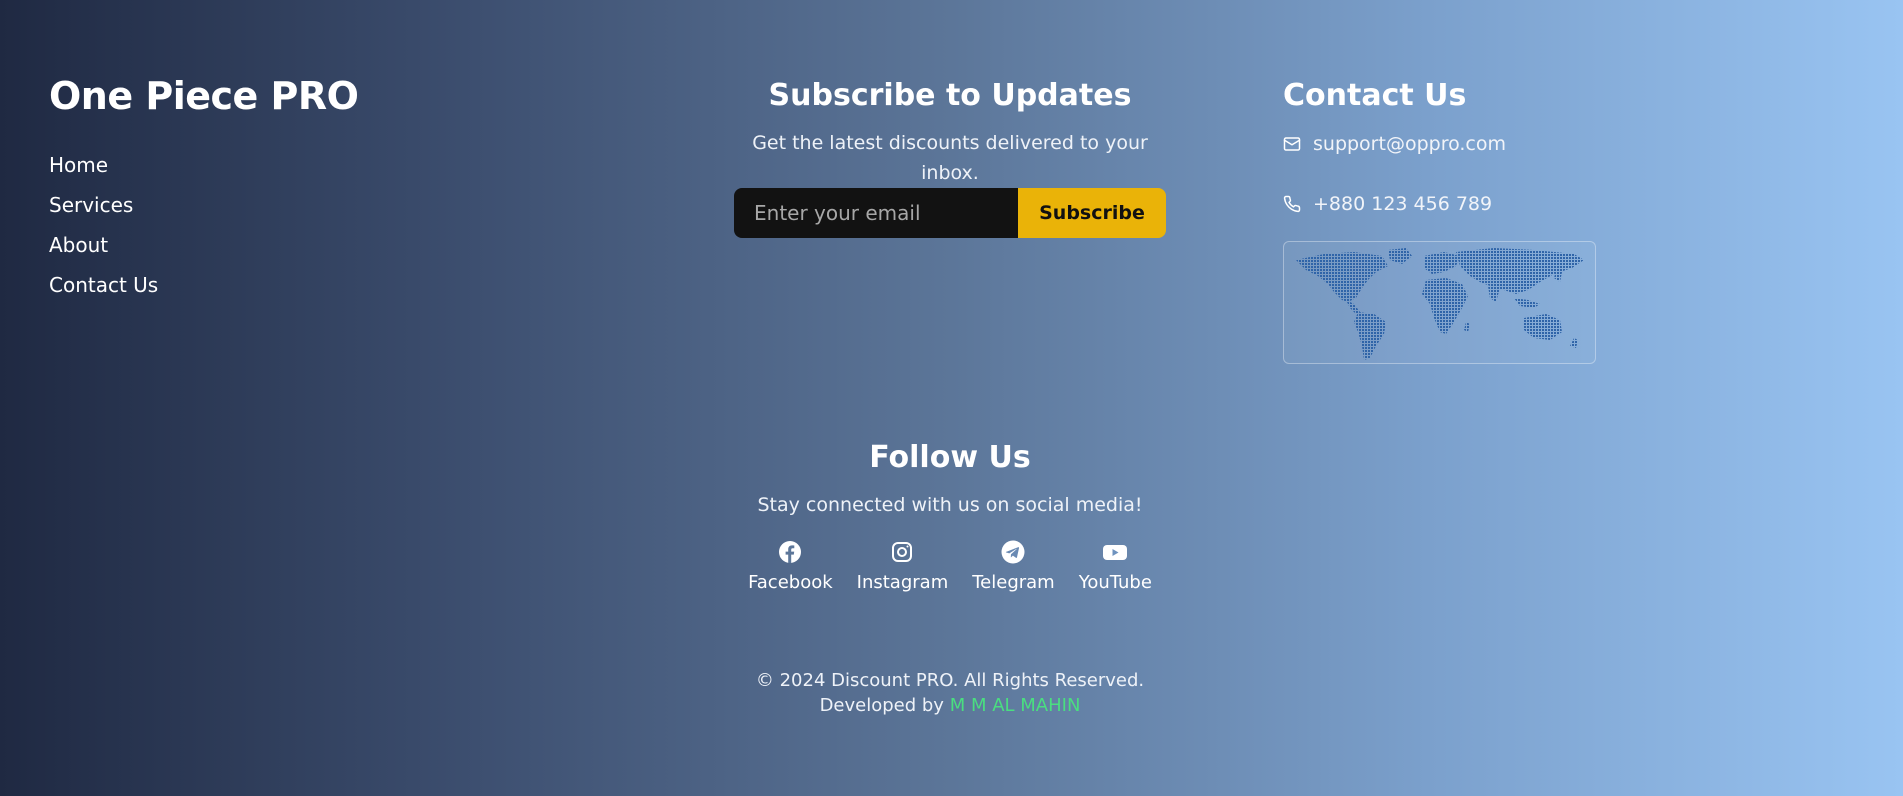  Describe the element at coordinates (1092, 213) in the screenshot. I see `subscribe-button: Subscribe` at that location.